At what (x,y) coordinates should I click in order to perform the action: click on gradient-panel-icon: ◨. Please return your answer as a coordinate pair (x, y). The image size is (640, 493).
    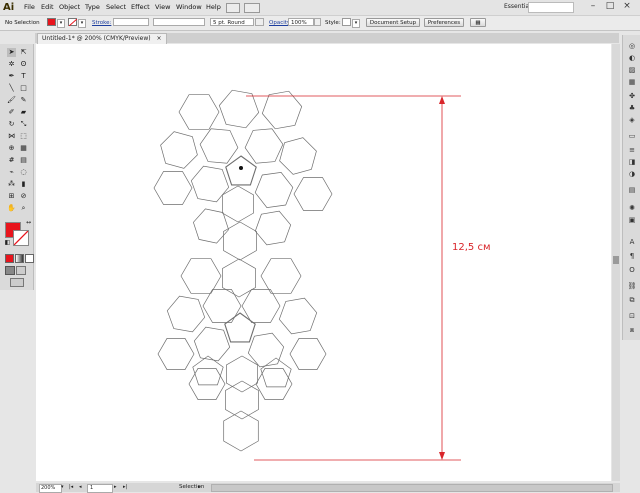
    Looking at the image, I should click on (632, 162).